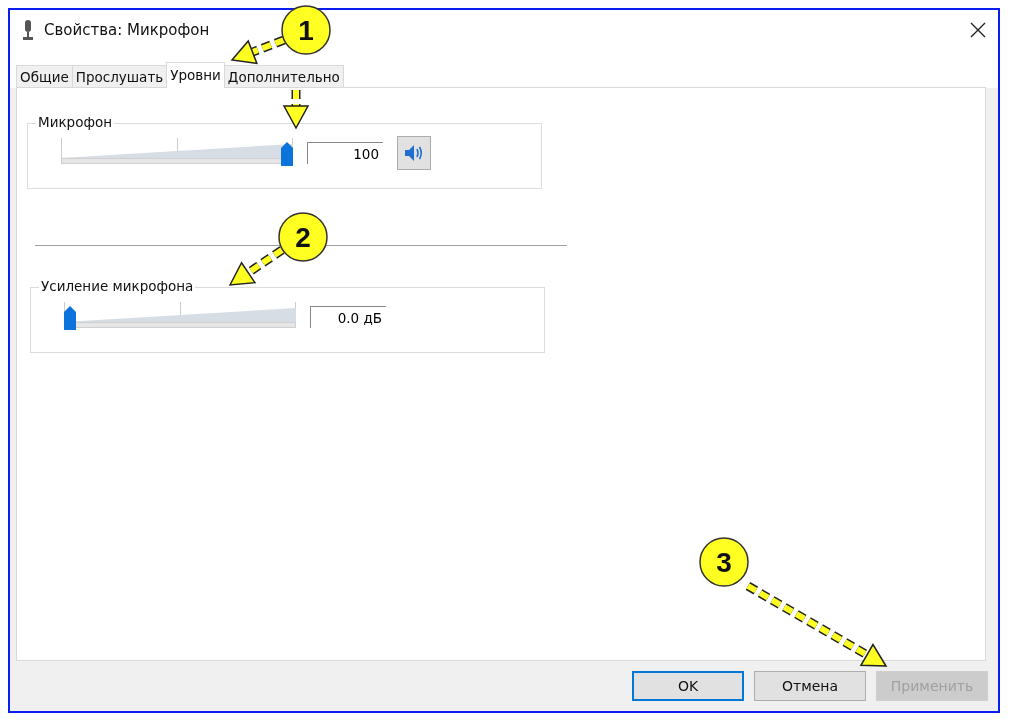 Image resolution: width=1009 pixels, height=721 pixels. What do you see at coordinates (195, 75) in the screenshot?
I see `tab: Уровни` at bounding box center [195, 75].